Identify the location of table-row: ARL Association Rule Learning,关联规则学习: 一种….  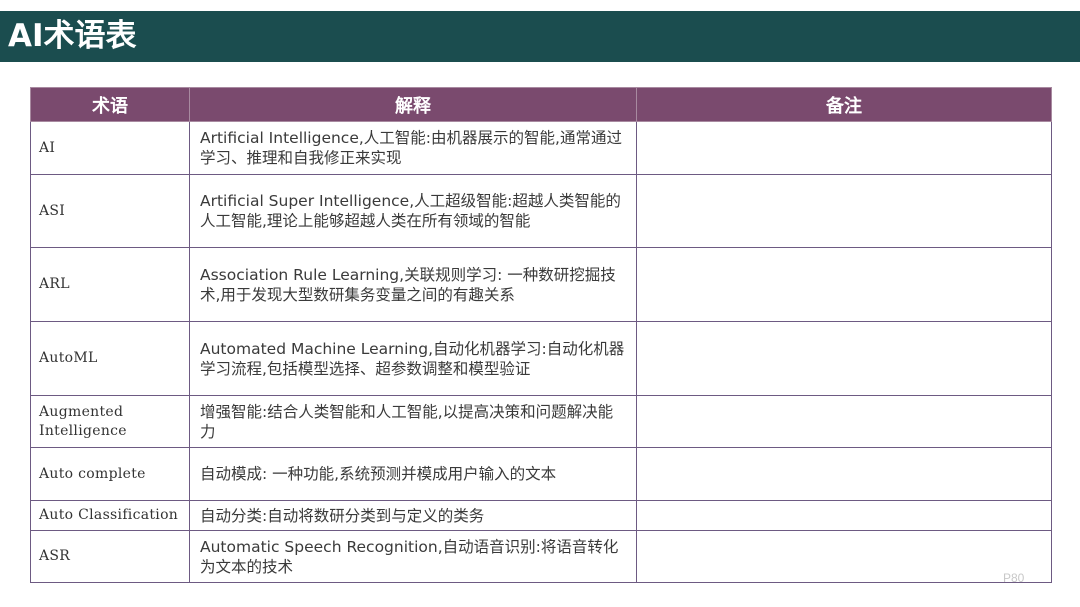
(541, 284).